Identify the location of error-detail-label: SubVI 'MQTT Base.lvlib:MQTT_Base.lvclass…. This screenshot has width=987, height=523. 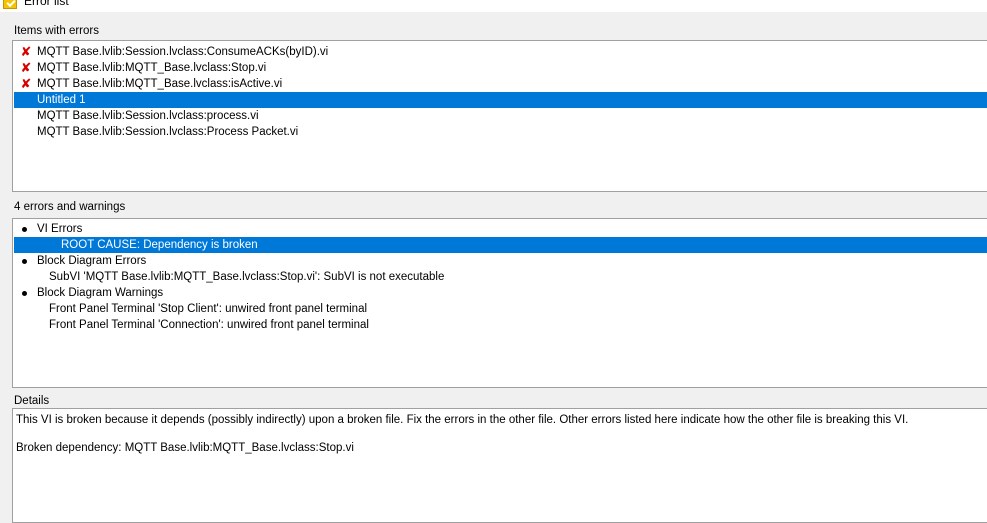
(247, 277).